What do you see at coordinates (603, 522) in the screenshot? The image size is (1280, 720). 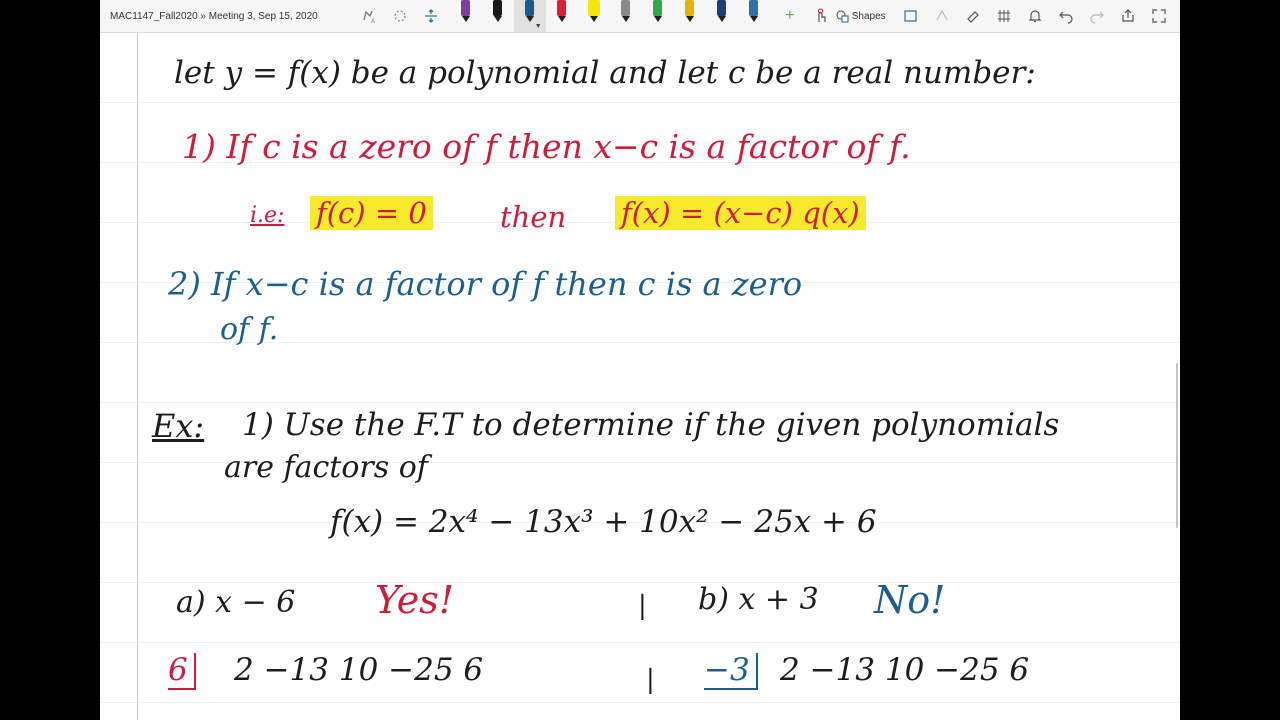 I see `ink-polynomial: f(x) = 2x⁴ − 13x³ + 10x² − 25x + 6` at bounding box center [603, 522].